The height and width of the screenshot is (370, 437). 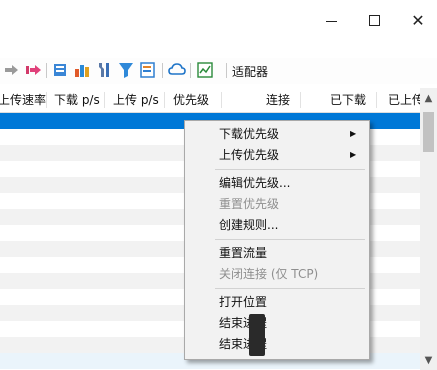 What do you see at coordinates (34, 70) in the screenshot?
I see `arrow-right-pink-icon` at bounding box center [34, 70].